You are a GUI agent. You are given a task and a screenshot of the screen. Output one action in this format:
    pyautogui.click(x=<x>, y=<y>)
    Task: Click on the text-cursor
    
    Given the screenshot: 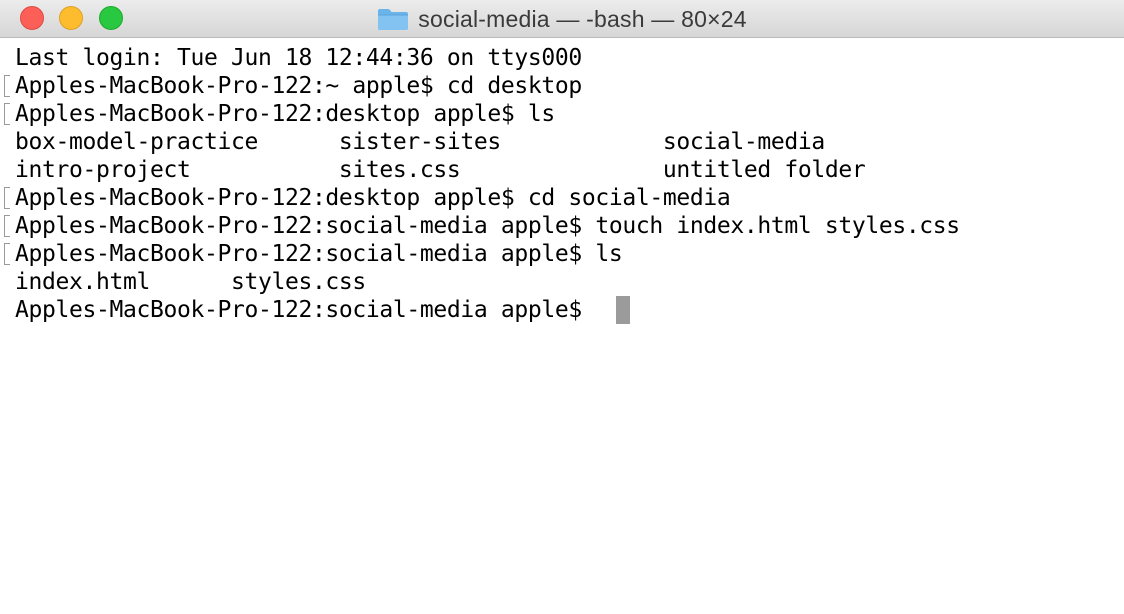 What is the action you would take?
    pyautogui.click(x=623, y=310)
    